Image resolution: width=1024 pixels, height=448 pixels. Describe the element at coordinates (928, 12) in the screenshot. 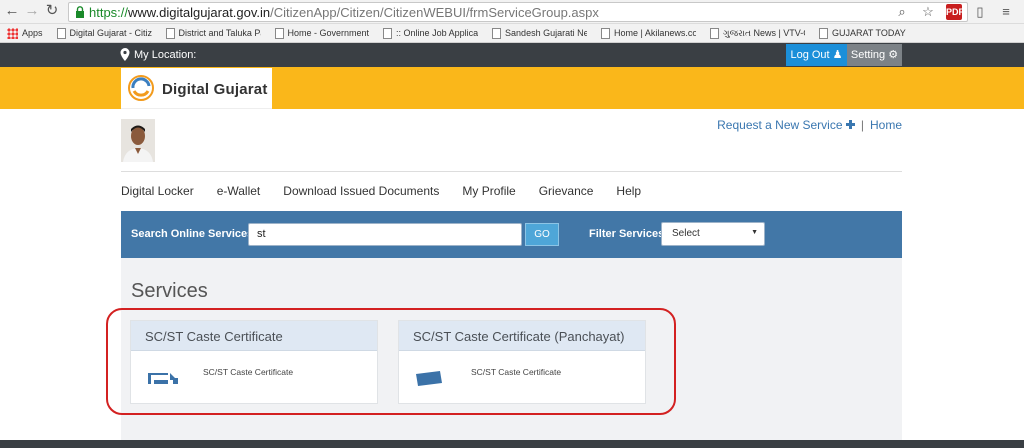

I see `bookmark-star-icon: ☆` at that location.